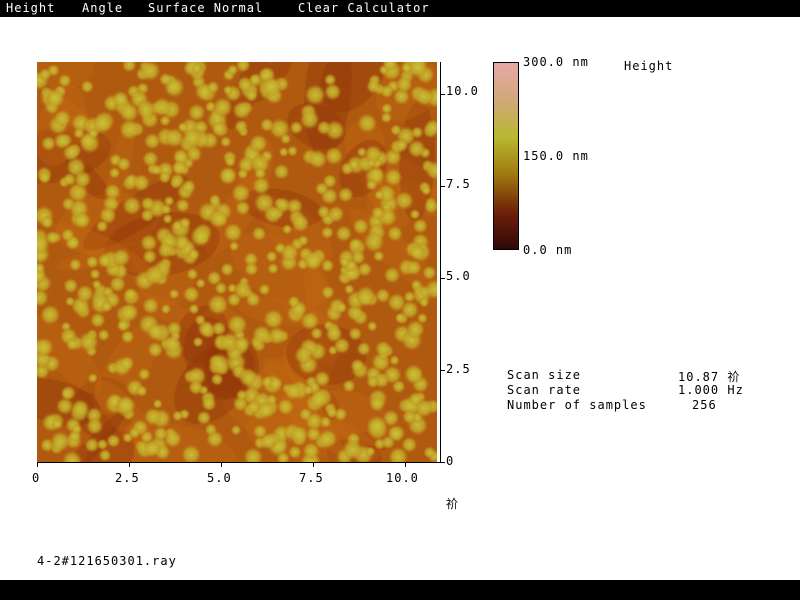 The height and width of the screenshot is (600, 800). What do you see at coordinates (205, 8) in the screenshot?
I see `menu-surface-normal: Surface Normal` at bounding box center [205, 8].